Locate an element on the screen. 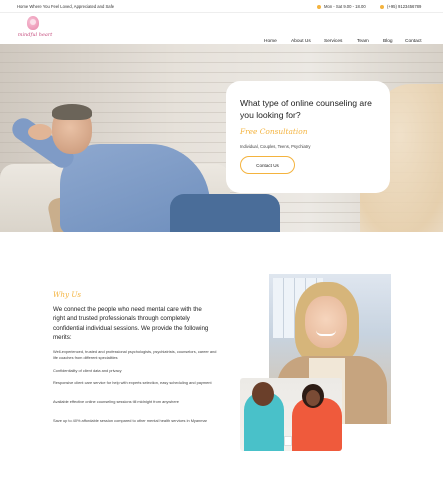 The image size is (443, 500). session-photo is located at coordinates (291, 414).